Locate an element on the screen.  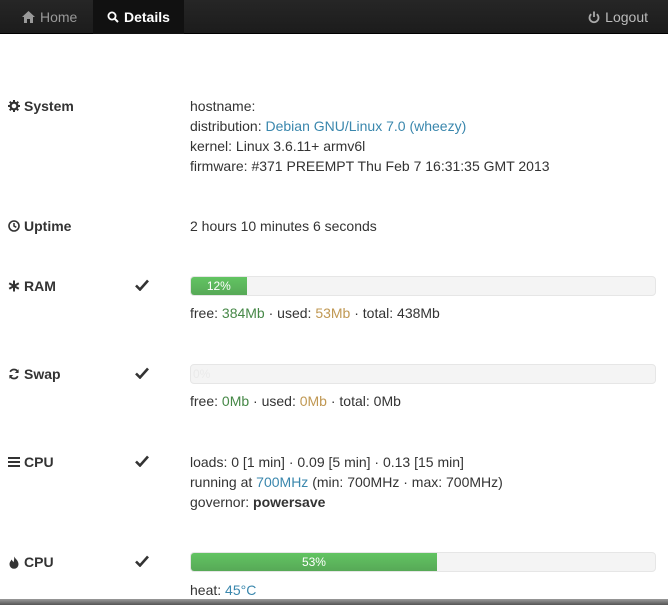
ram-label: RAM is located at coordinates (40, 286).